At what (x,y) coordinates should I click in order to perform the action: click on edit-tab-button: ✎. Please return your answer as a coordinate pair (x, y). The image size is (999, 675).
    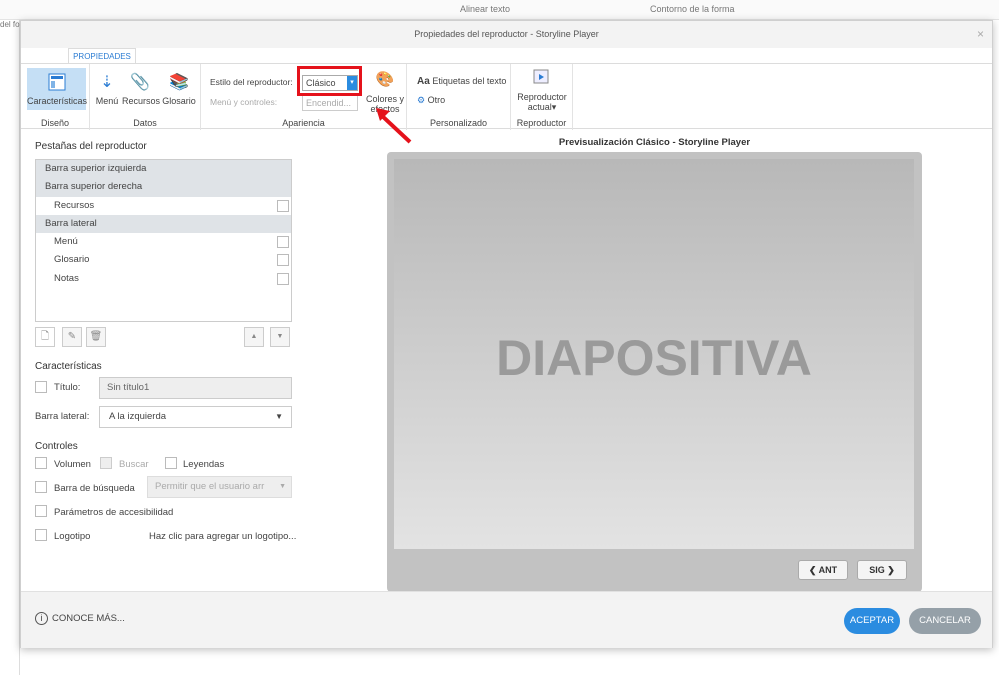
    Looking at the image, I should click on (72, 337).